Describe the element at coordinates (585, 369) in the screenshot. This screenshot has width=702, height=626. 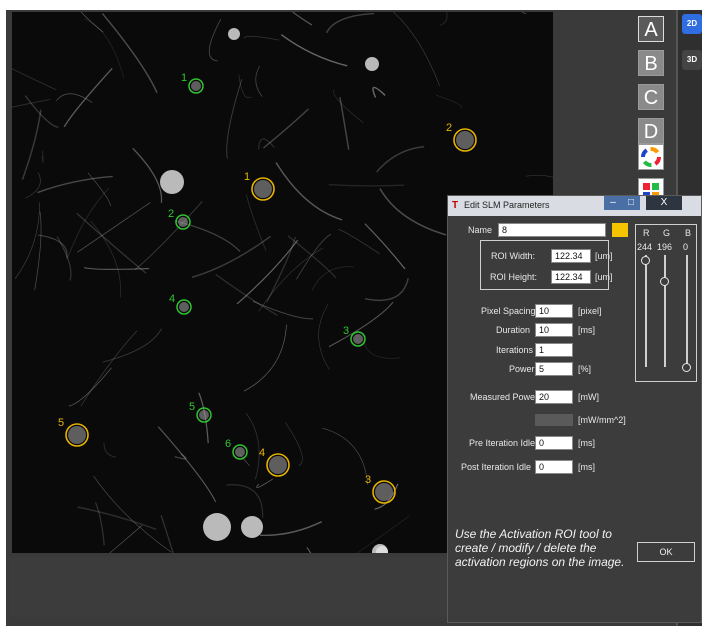
I see `power-unit: [%]` at that location.